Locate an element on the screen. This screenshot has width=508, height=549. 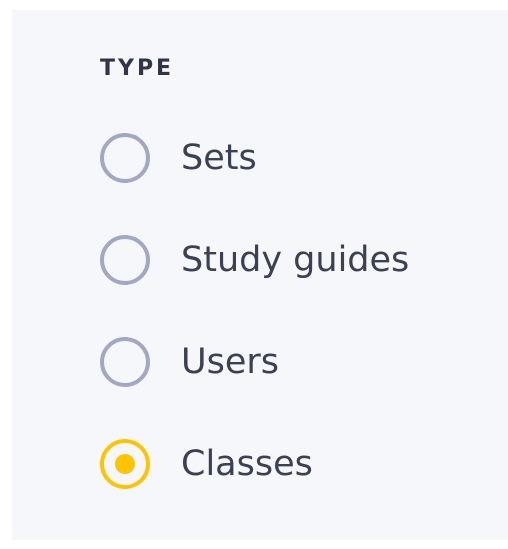
radio-button-study-guides is located at coordinates (125, 260).